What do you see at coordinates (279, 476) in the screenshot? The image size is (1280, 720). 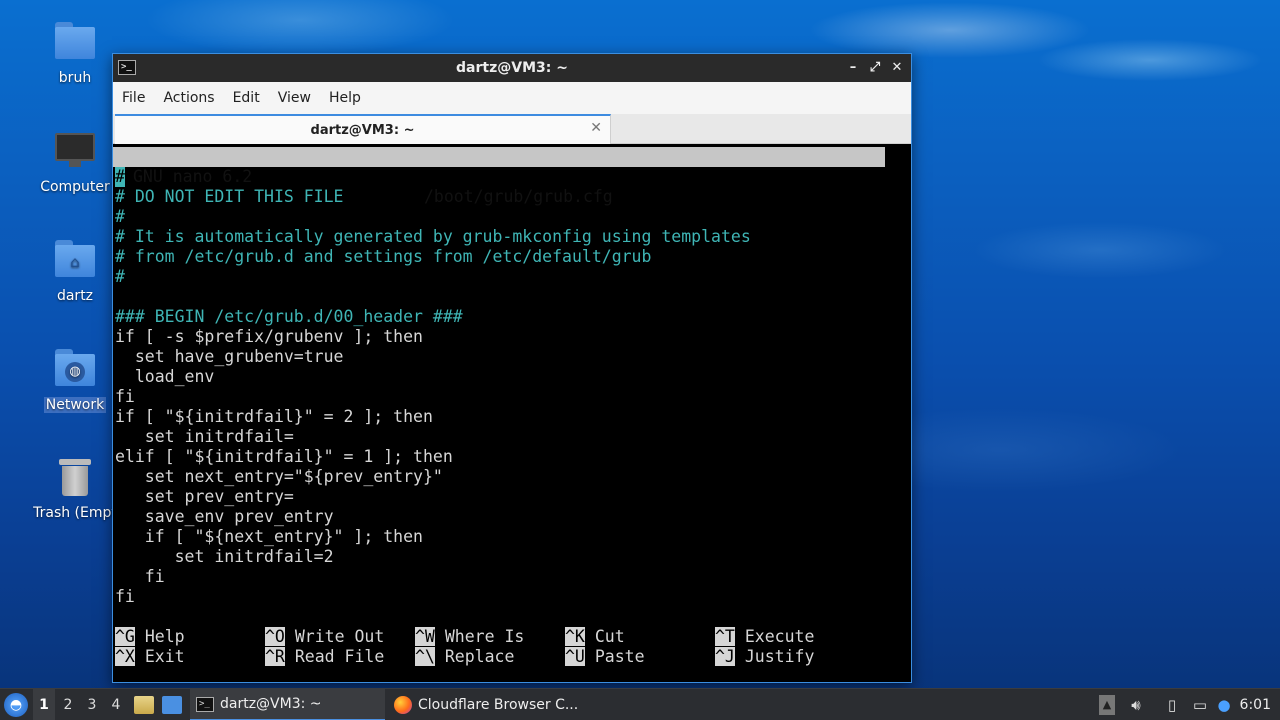 I see `editor-line: set next_entry="${prev_entry}"` at bounding box center [279, 476].